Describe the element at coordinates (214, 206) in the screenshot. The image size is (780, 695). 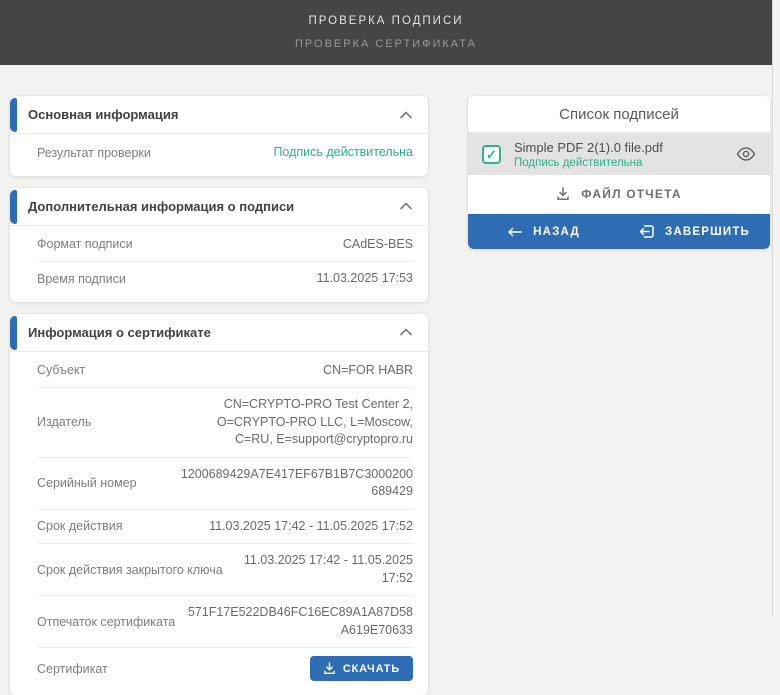
I see `card-title: Дополнительная информация о подписи` at that location.